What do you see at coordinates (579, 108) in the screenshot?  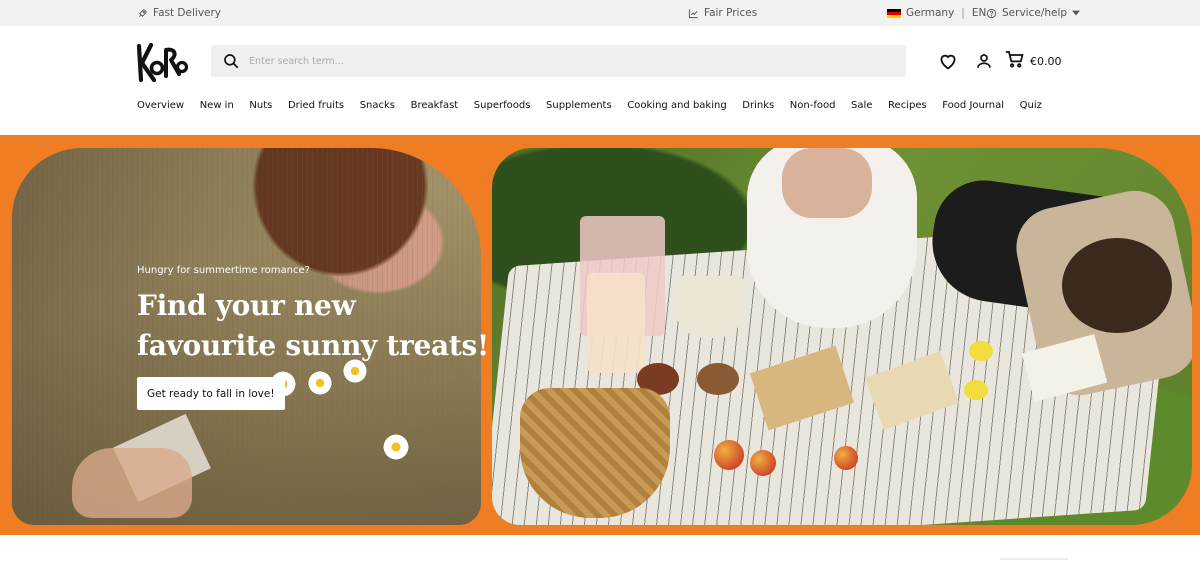 I see `nav-item-supplements: Supplements` at bounding box center [579, 108].